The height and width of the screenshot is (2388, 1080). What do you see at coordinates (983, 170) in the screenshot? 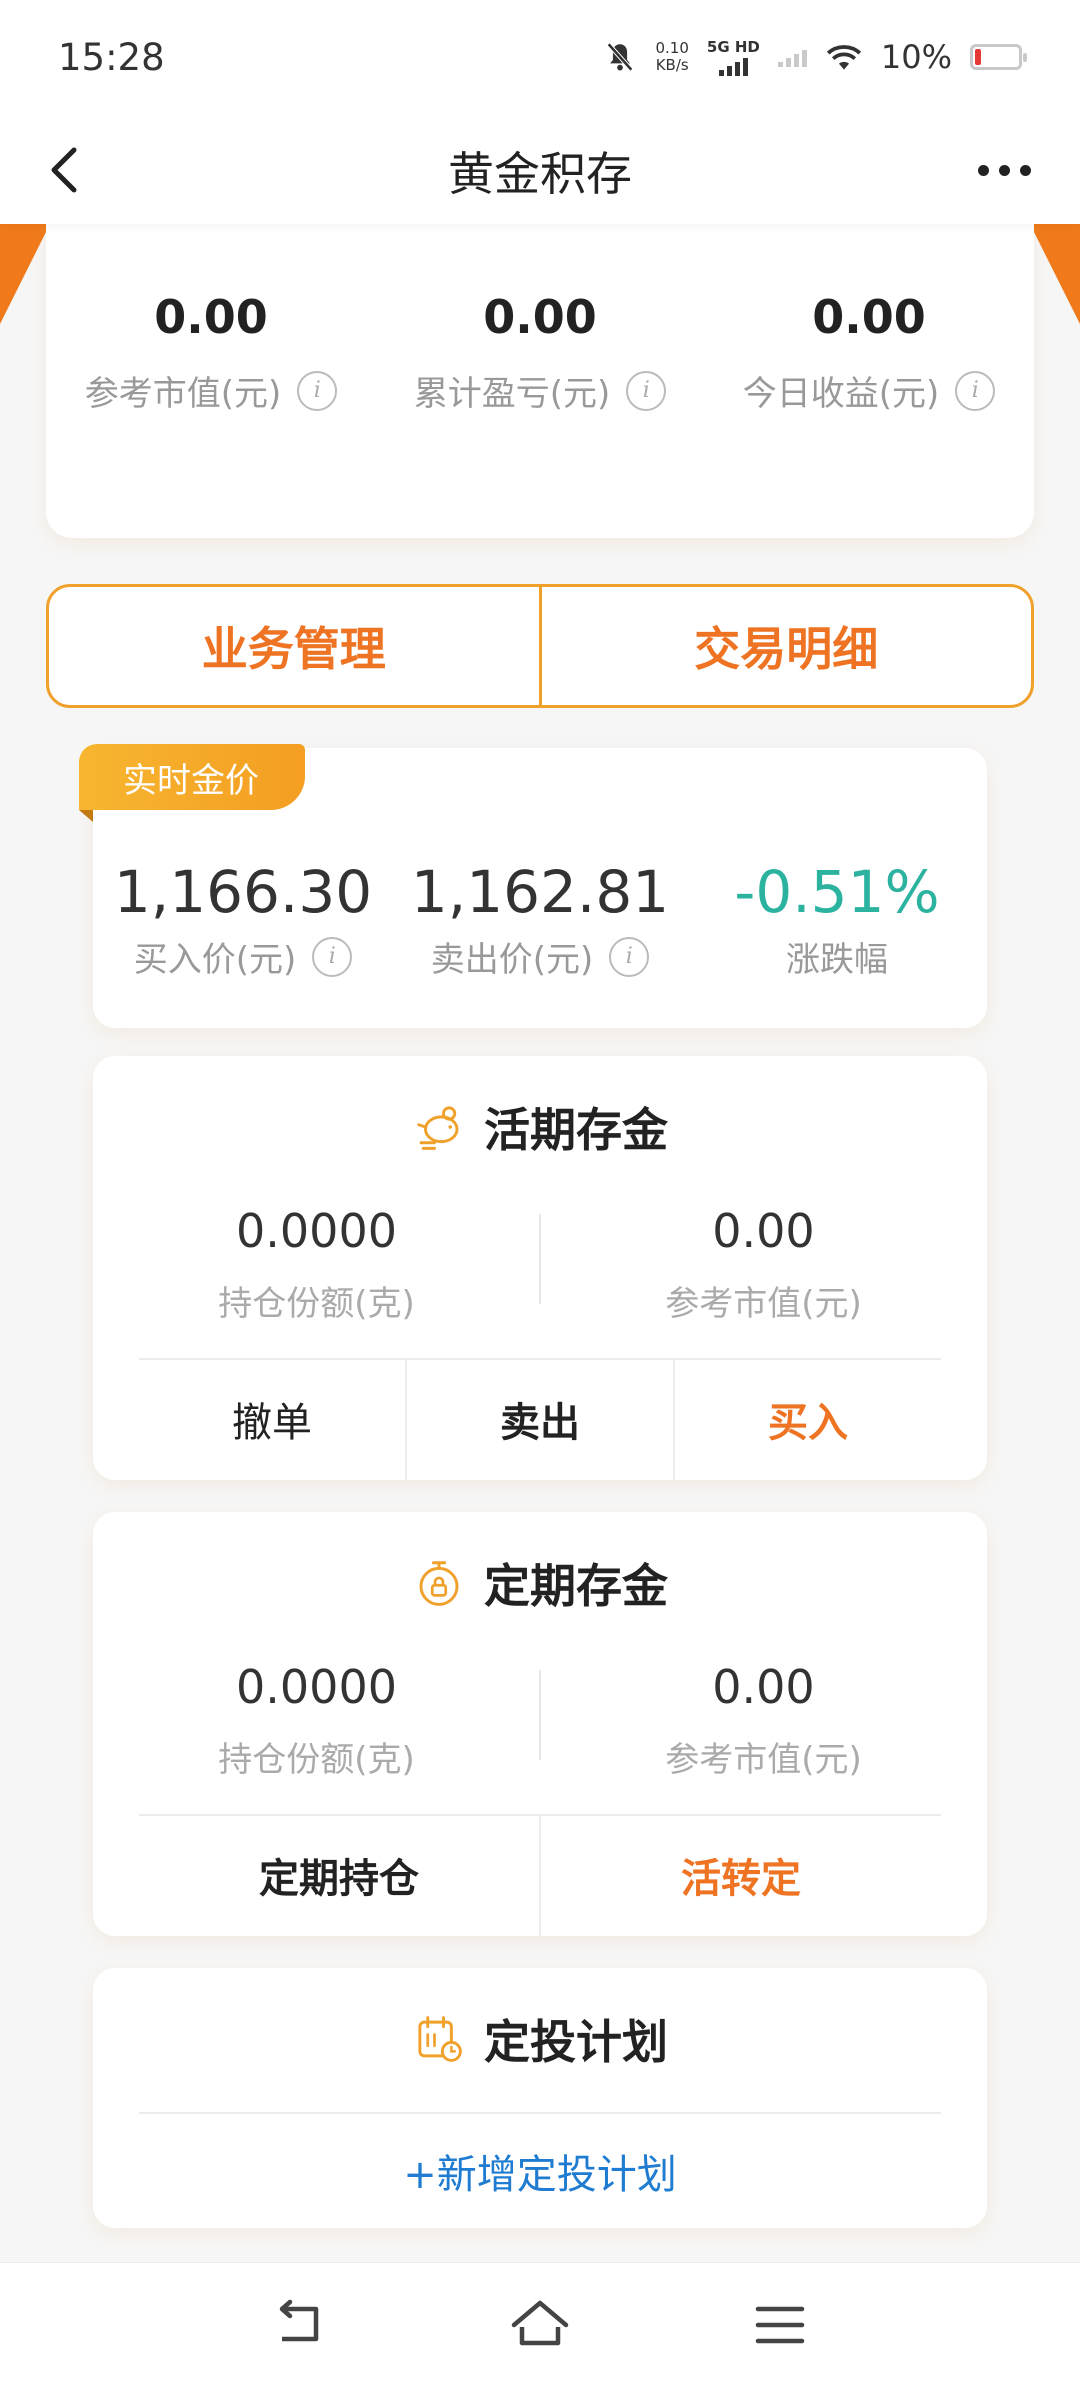
I see `more-dots-icon` at bounding box center [983, 170].